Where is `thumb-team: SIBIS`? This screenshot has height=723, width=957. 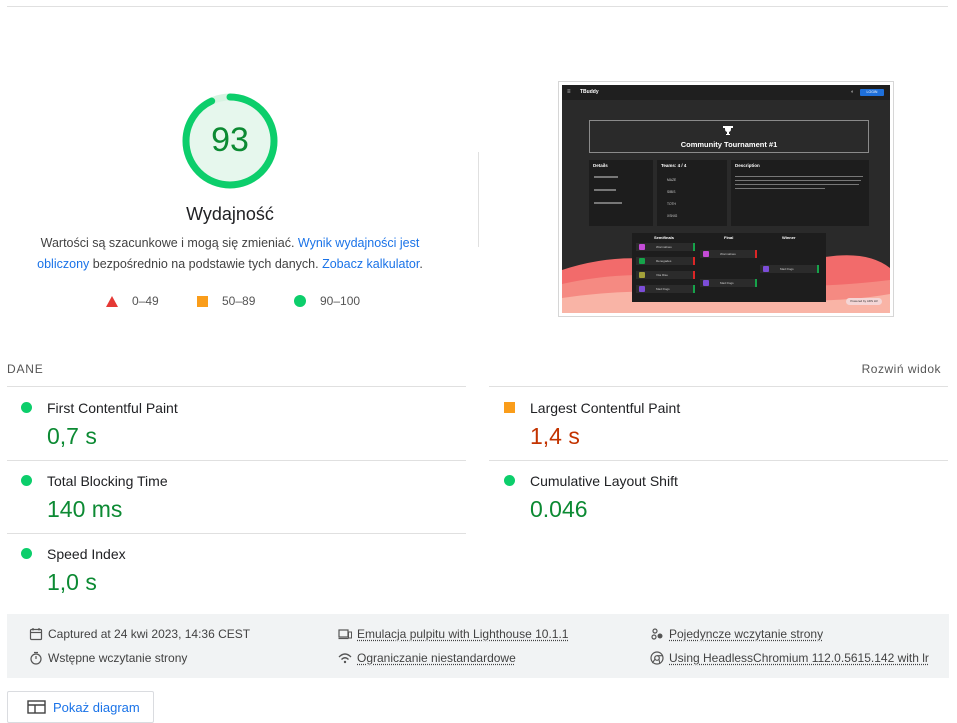
thumb-team: SIBIS is located at coordinates (671, 192).